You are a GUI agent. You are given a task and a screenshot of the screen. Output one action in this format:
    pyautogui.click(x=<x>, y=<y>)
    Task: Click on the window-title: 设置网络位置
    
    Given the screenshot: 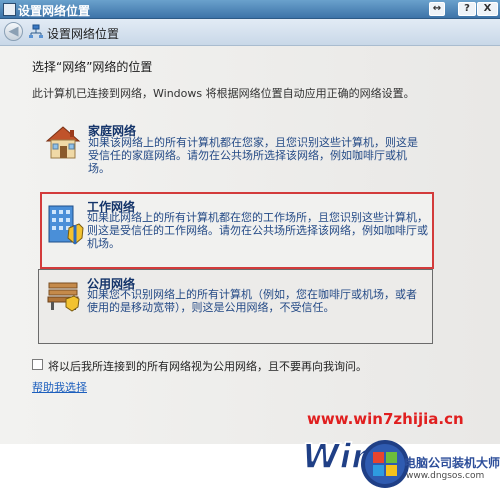 What is the action you would take?
    pyautogui.click(x=54, y=11)
    